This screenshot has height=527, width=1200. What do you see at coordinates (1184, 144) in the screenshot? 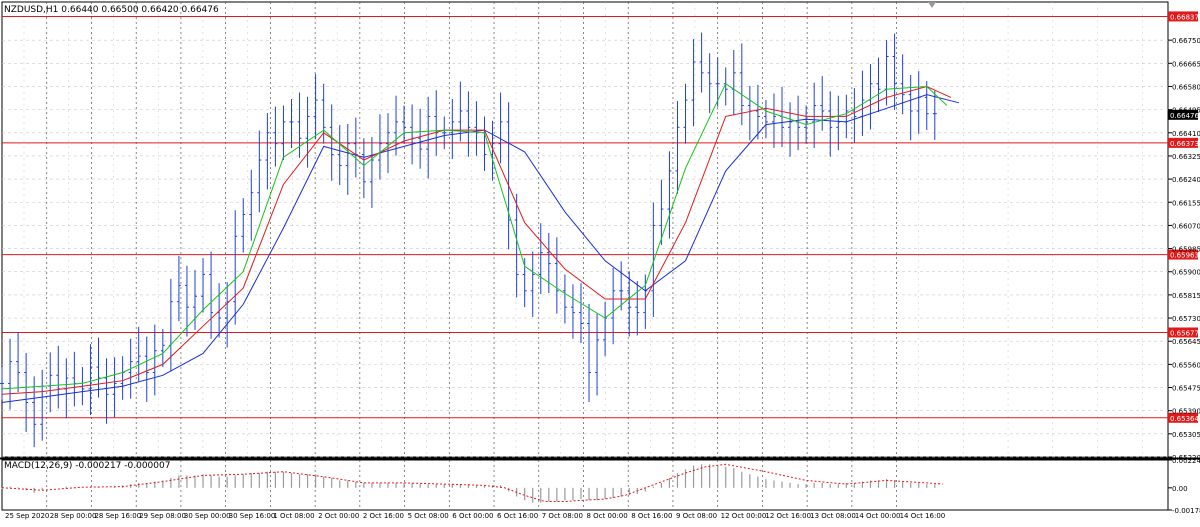
I see `level-price-label: 0.66373` at bounding box center [1184, 144].